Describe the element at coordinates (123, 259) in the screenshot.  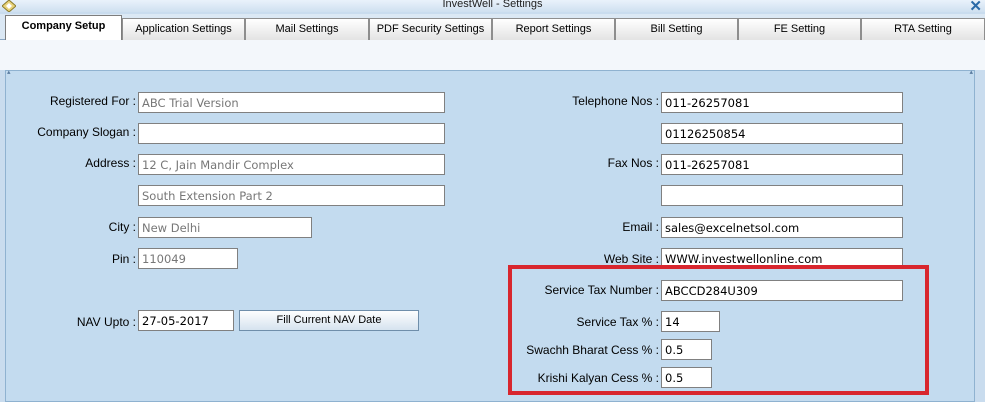
I see `pin-label: Pin :` at that location.